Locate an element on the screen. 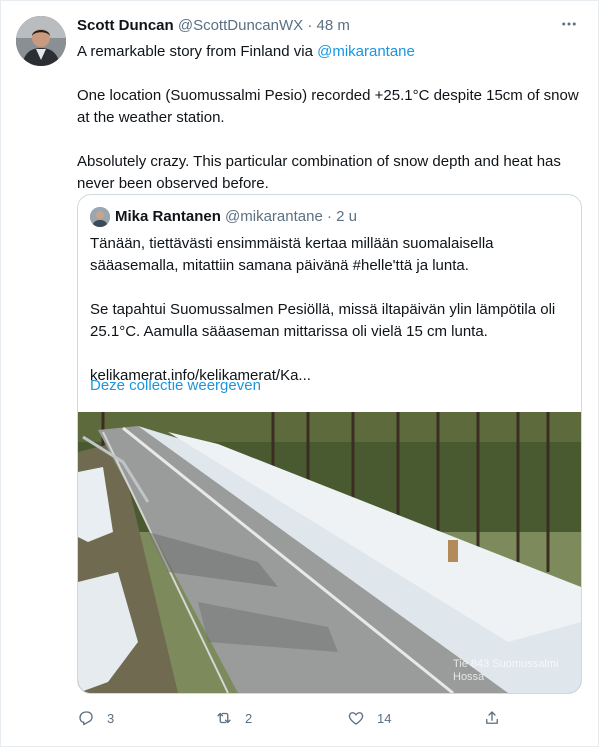 Image resolution: width=599 pixels, height=747 pixels. reply-icon is located at coordinates (86, 718).